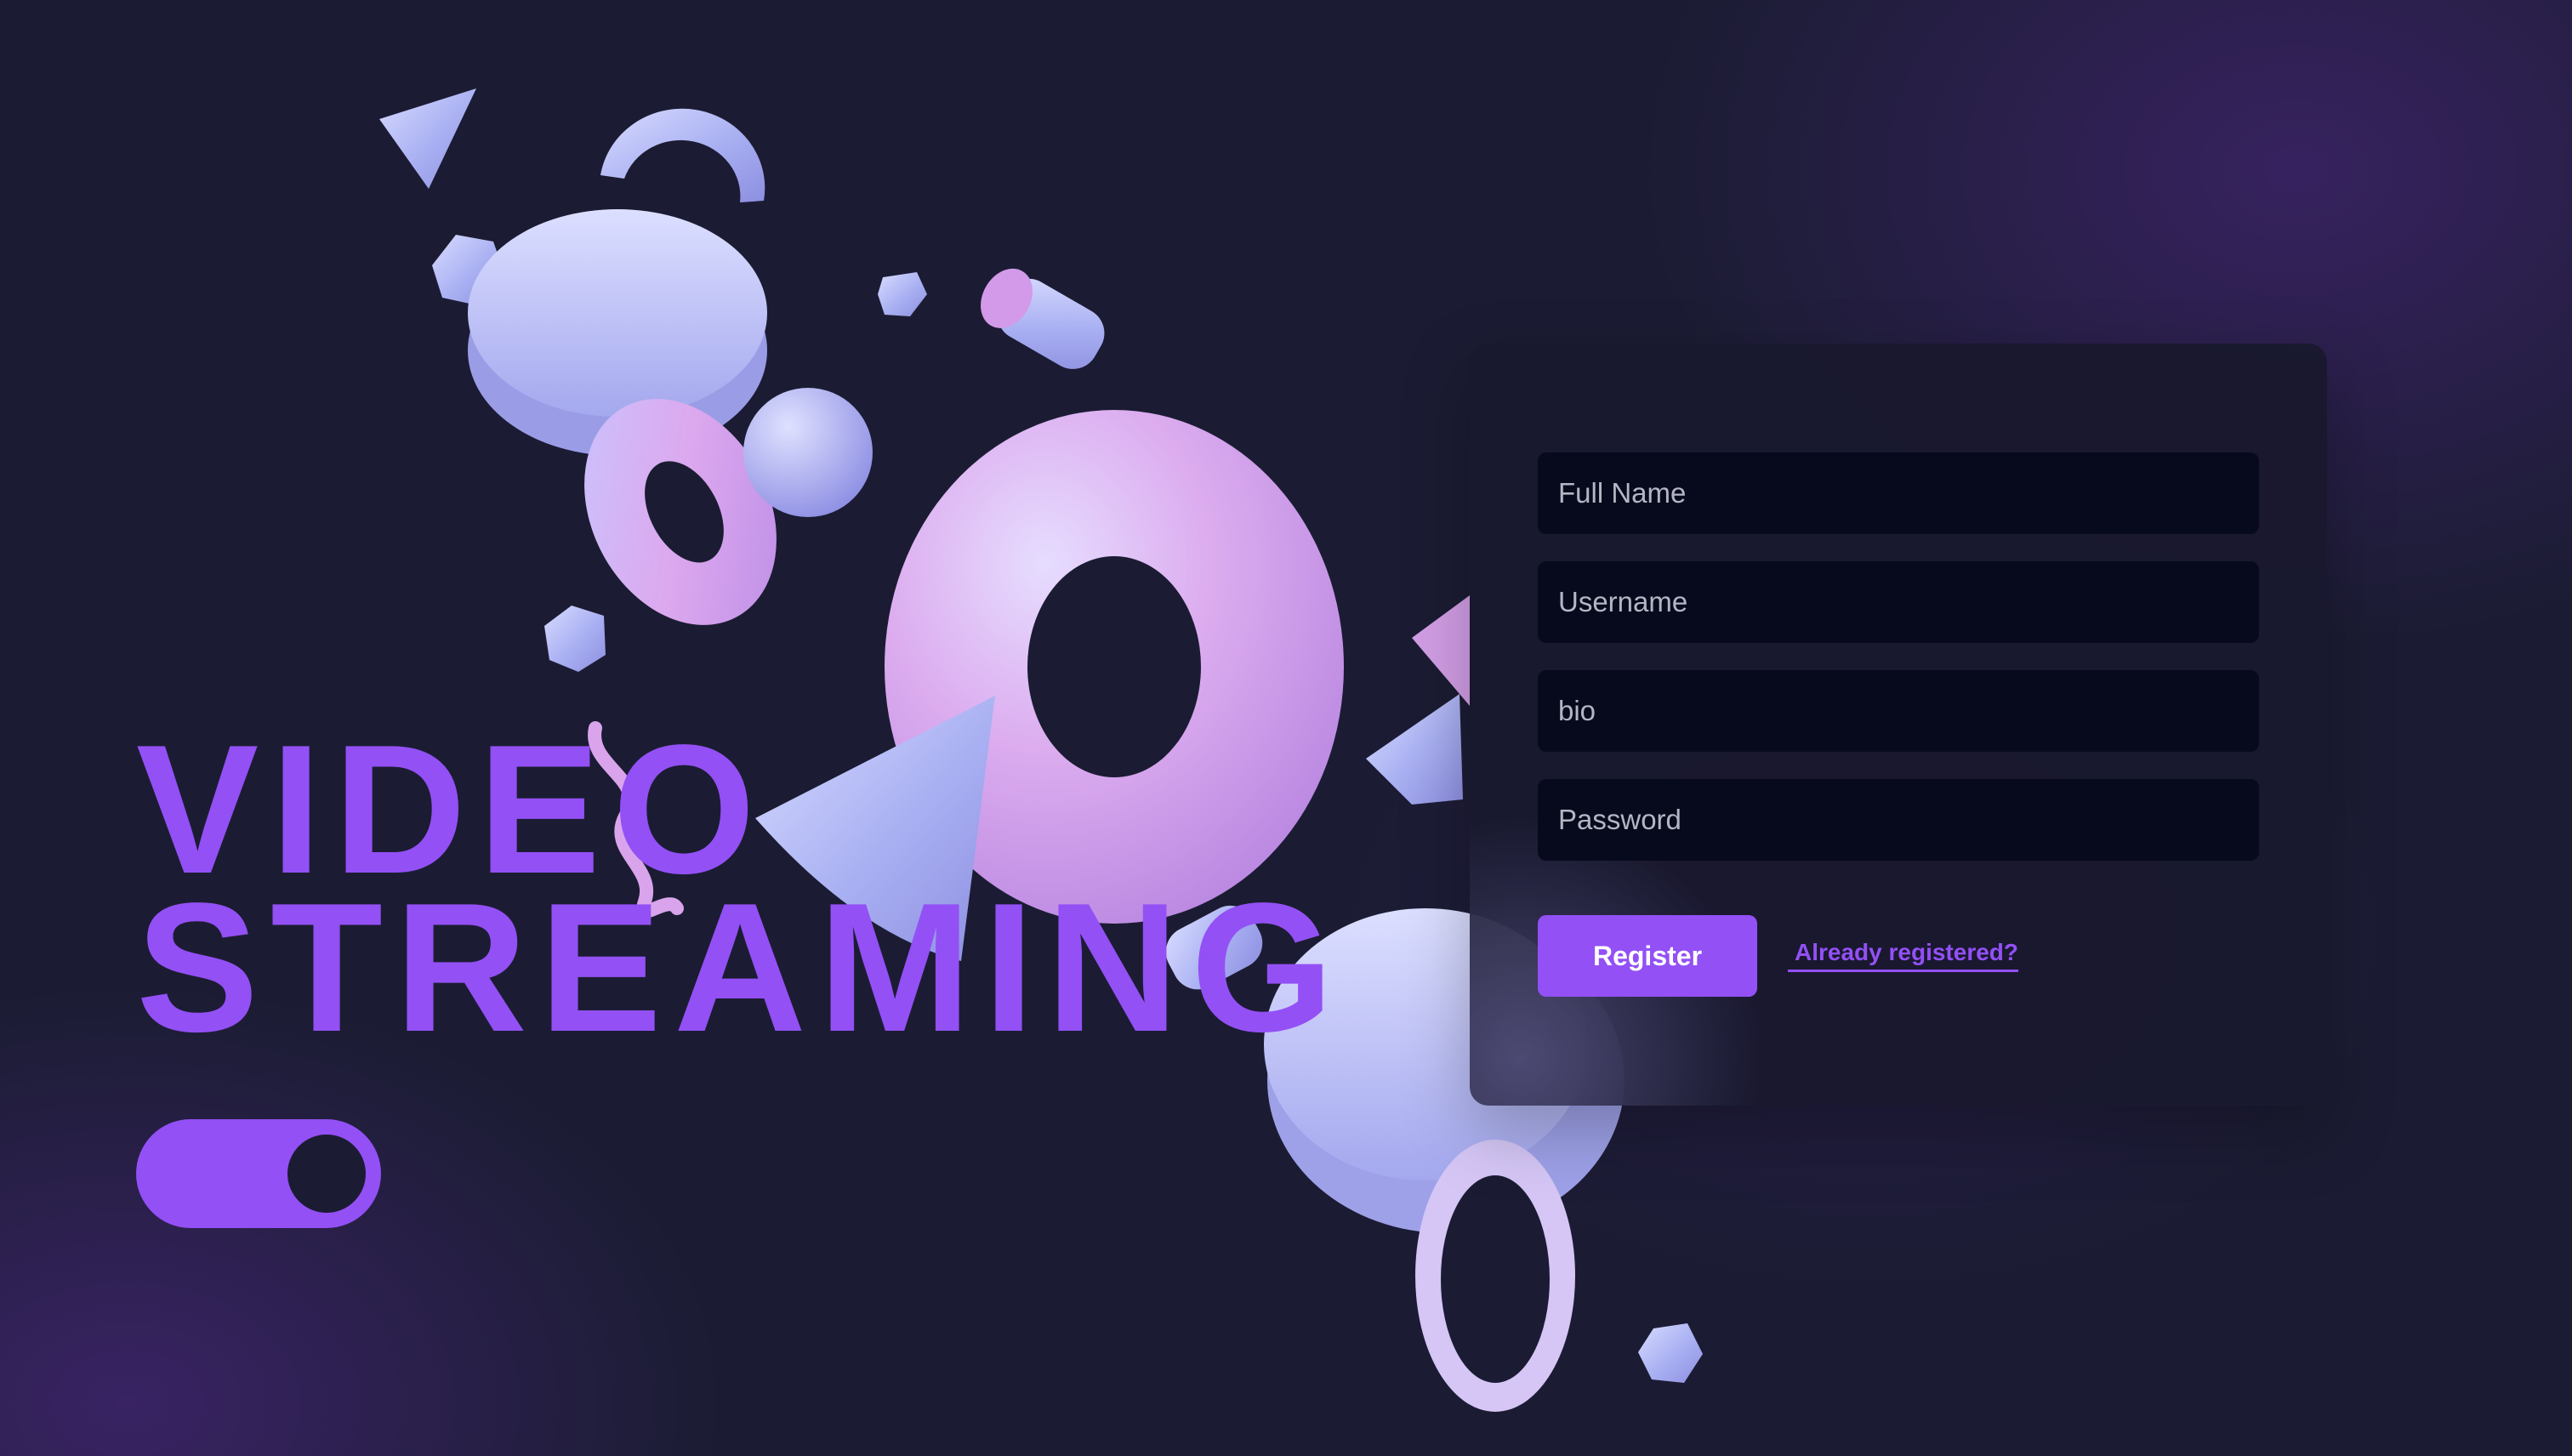 This screenshot has width=2572, height=1456. Describe the element at coordinates (258, 1173) in the screenshot. I see `theme-toggle` at that location.